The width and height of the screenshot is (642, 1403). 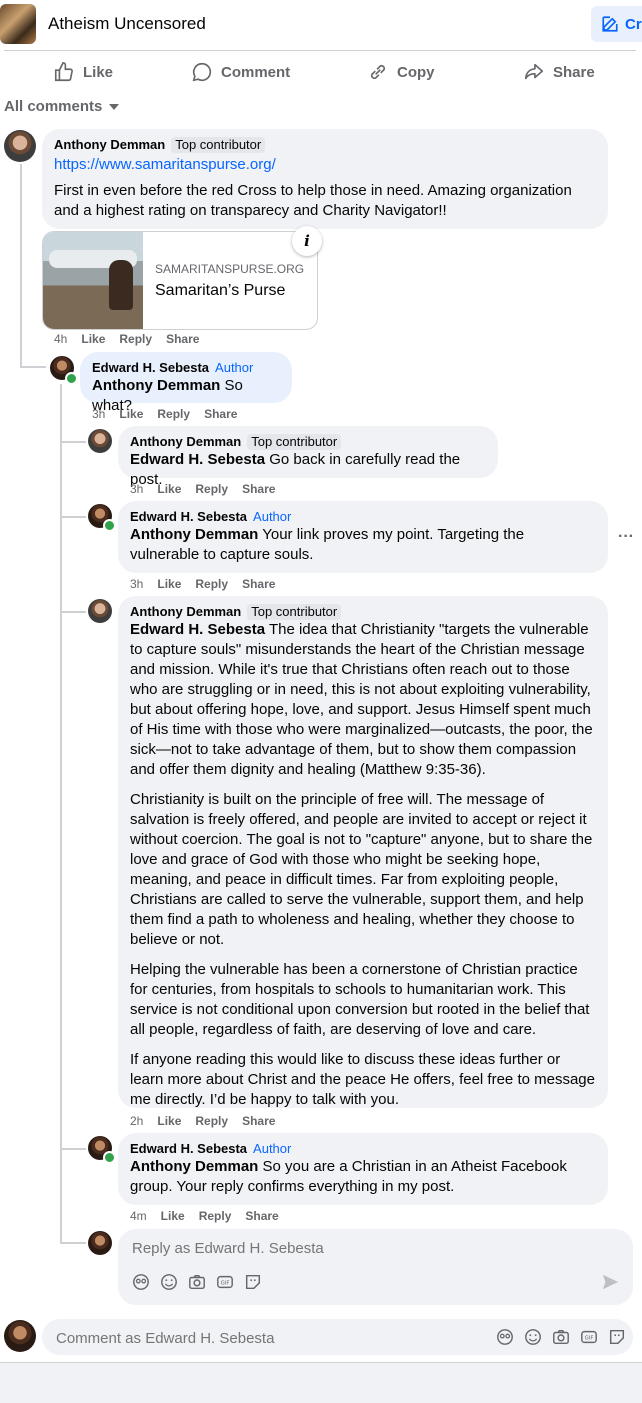 I want to click on comment-link: https://www.samaritanspurse.org/, so click(x=325, y=165).